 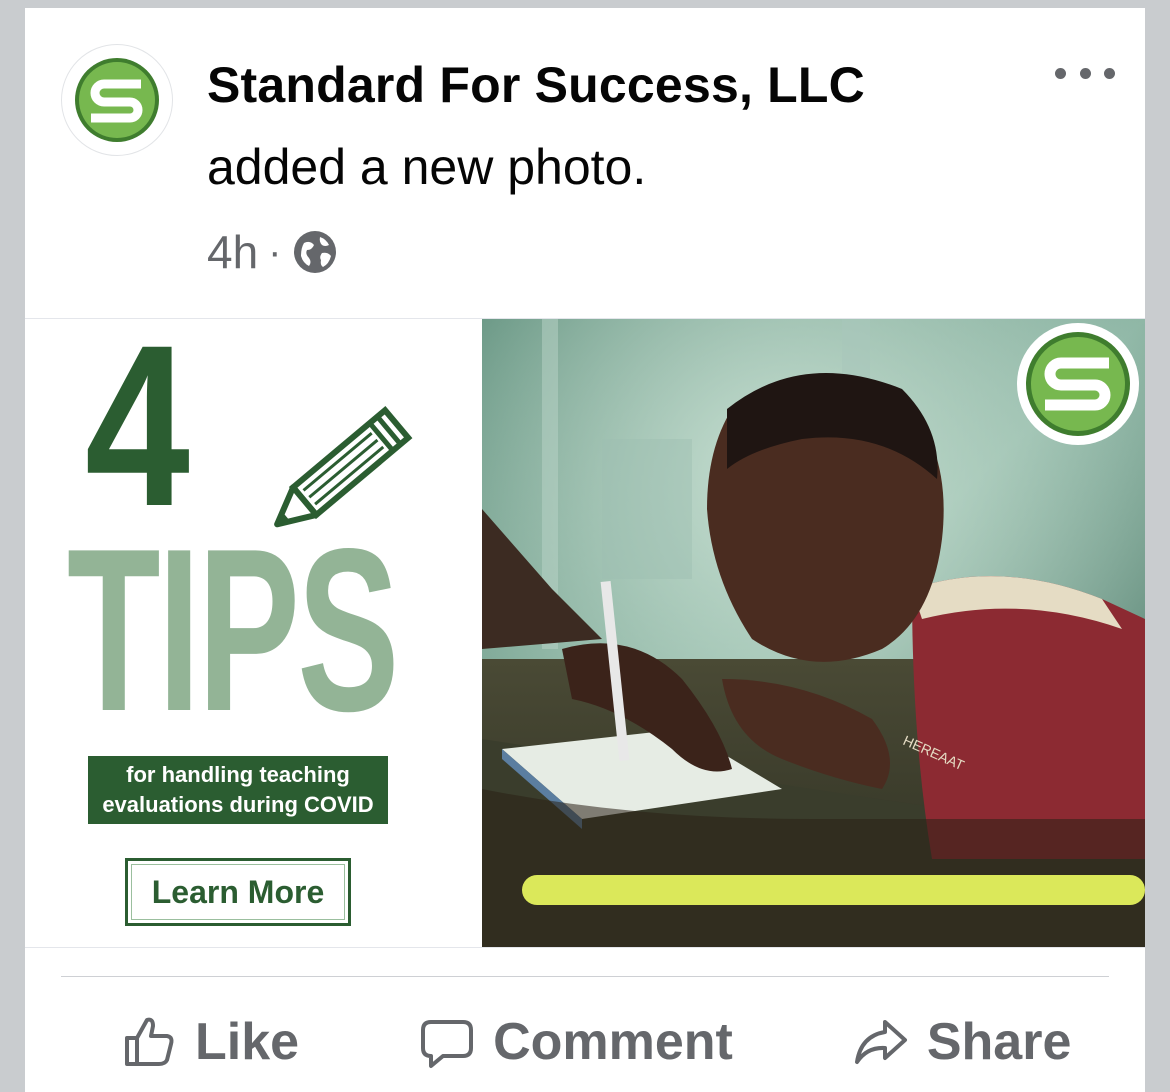 I want to click on post-timestamp: 4h, so click(x=232, y=252).